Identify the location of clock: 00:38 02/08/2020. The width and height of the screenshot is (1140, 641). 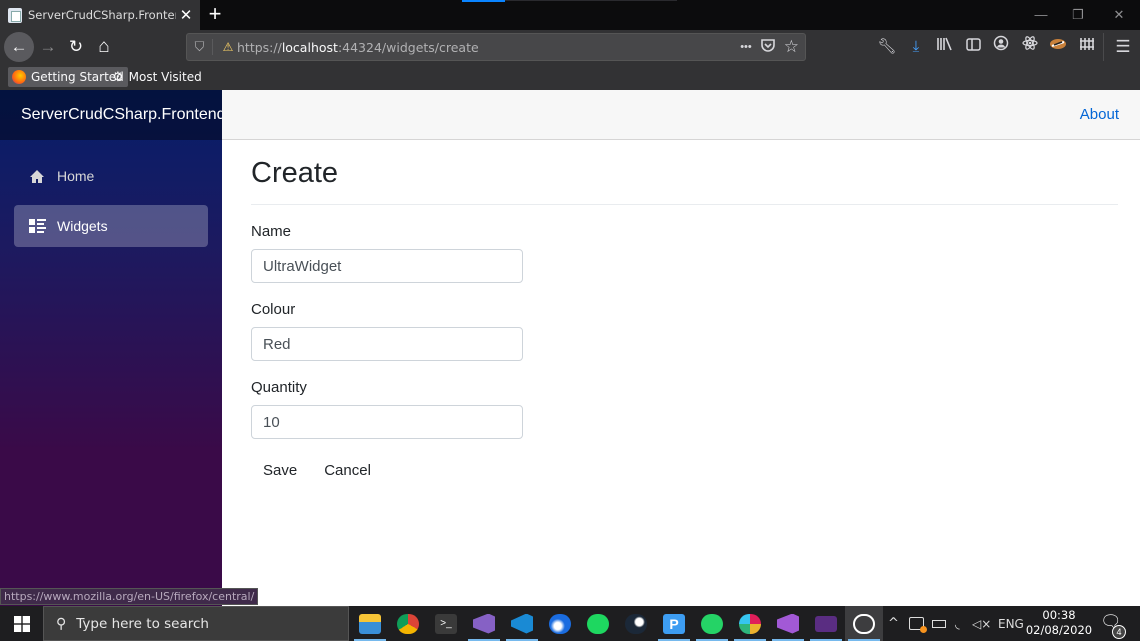
(1059, 623).